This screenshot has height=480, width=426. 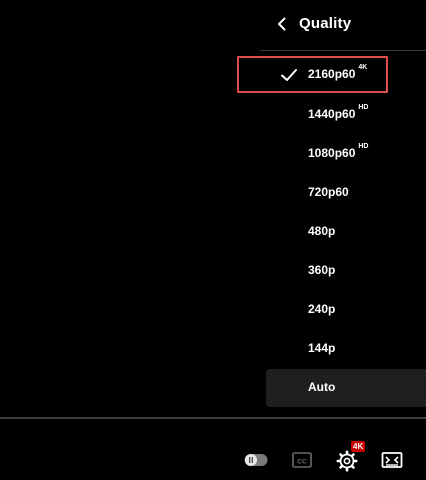 I want to click on quality-option-label: 1080p60 HD, so click(x=338, y=151).